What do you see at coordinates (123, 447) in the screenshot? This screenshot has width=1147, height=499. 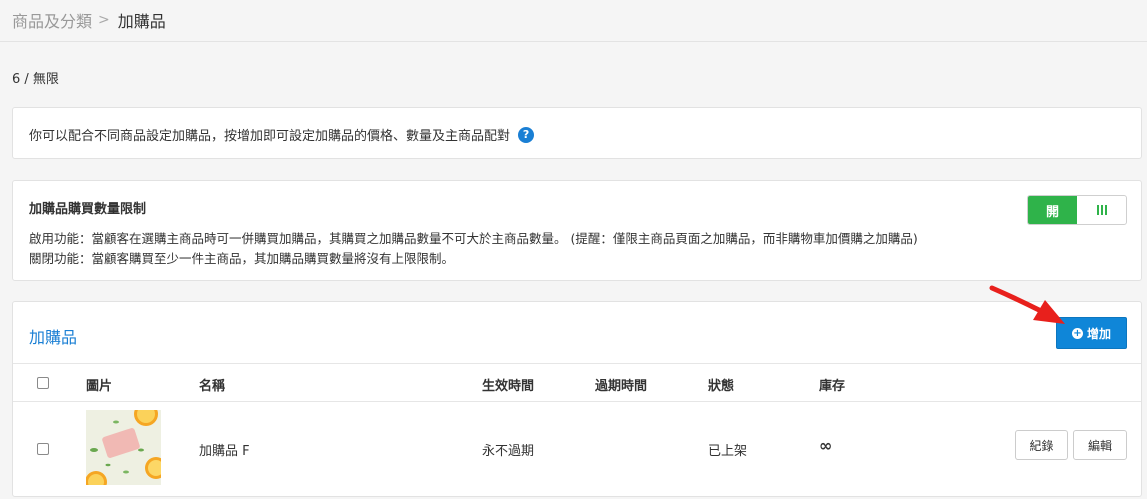 I see `product-thumbnail` at bounding box center [123, 447].